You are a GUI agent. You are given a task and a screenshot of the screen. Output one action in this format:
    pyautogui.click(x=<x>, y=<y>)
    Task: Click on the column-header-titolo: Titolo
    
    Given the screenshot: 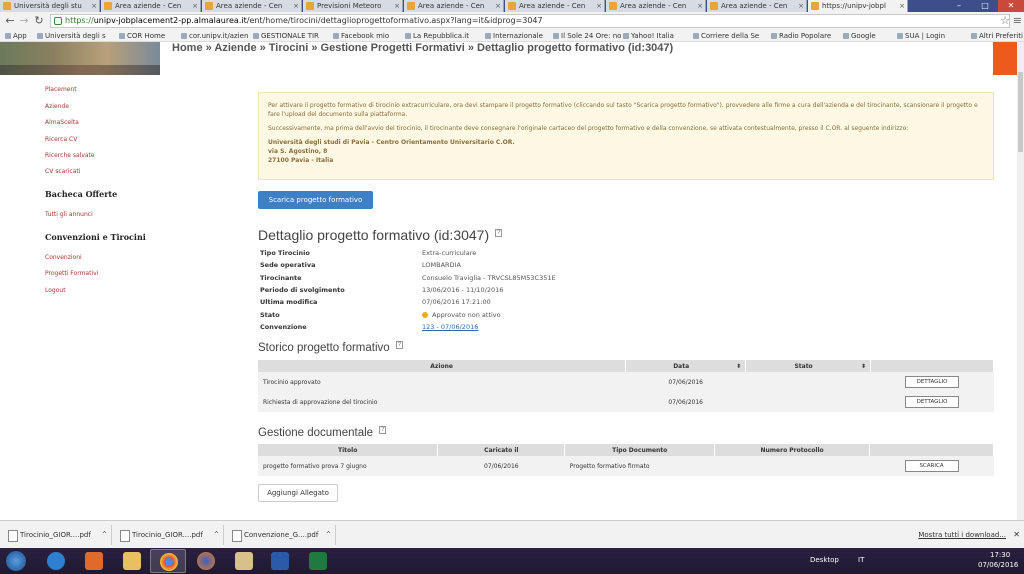 What is the action you would take?
    pyautogui.click(x=348, y=450)
    